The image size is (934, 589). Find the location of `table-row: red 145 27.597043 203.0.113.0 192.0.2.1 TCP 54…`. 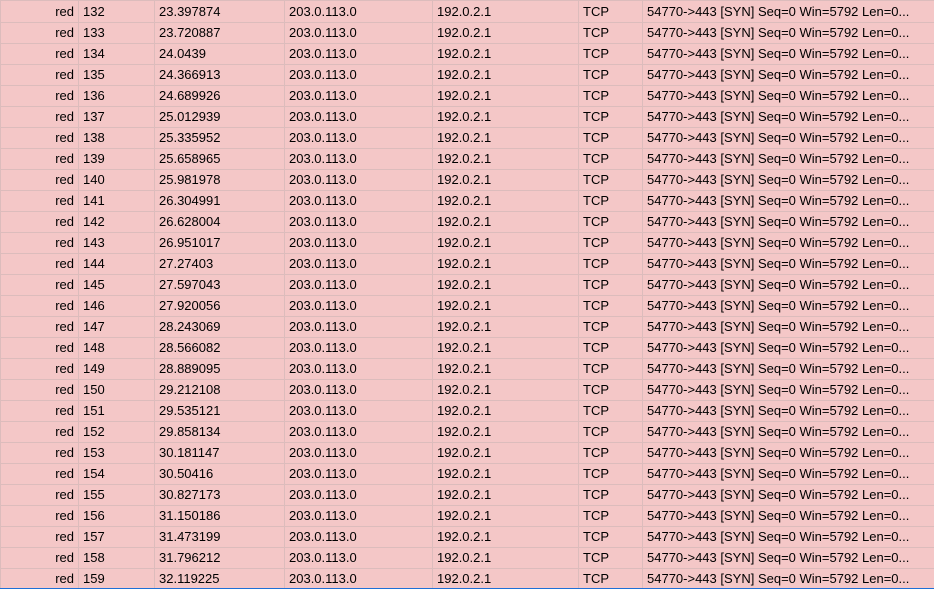

table-row: red 145 27.597043 203.0.113.0 192.0.2.1 TCP 54… is located at coordinates (467, 285).